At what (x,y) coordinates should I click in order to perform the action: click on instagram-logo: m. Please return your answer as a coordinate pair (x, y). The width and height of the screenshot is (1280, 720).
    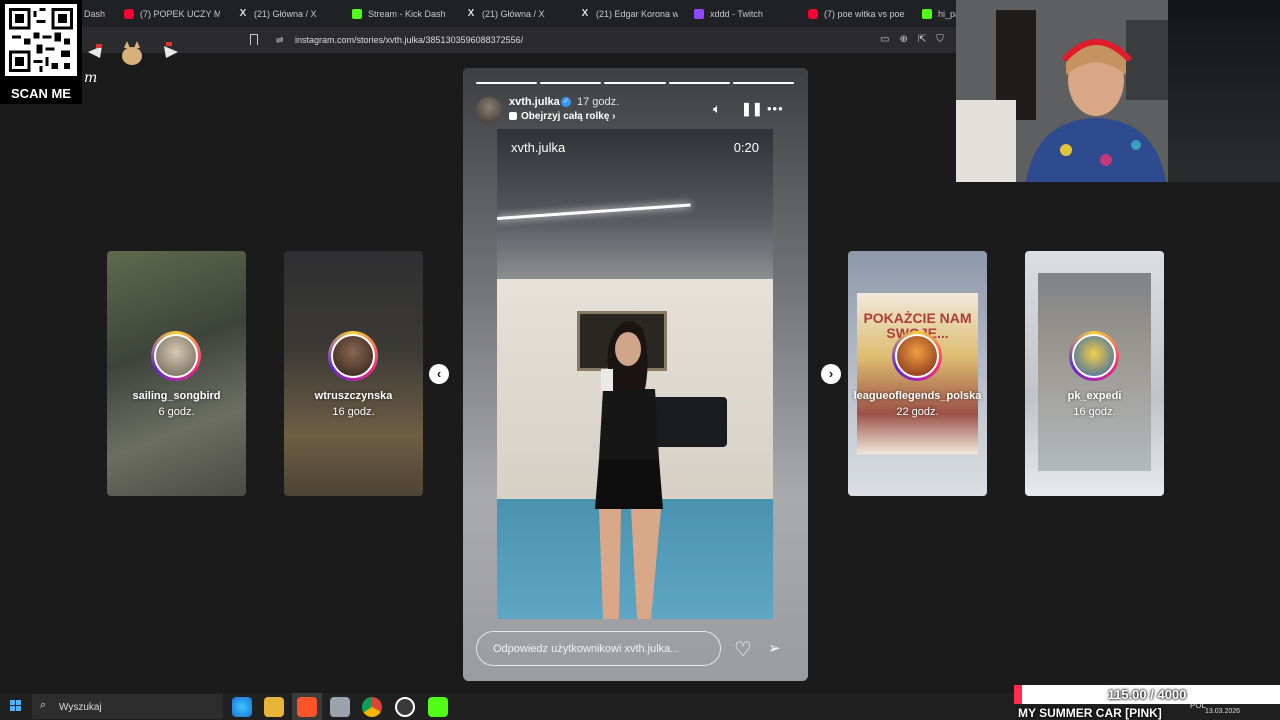
    Looking at the image, I should click on (91, 78).